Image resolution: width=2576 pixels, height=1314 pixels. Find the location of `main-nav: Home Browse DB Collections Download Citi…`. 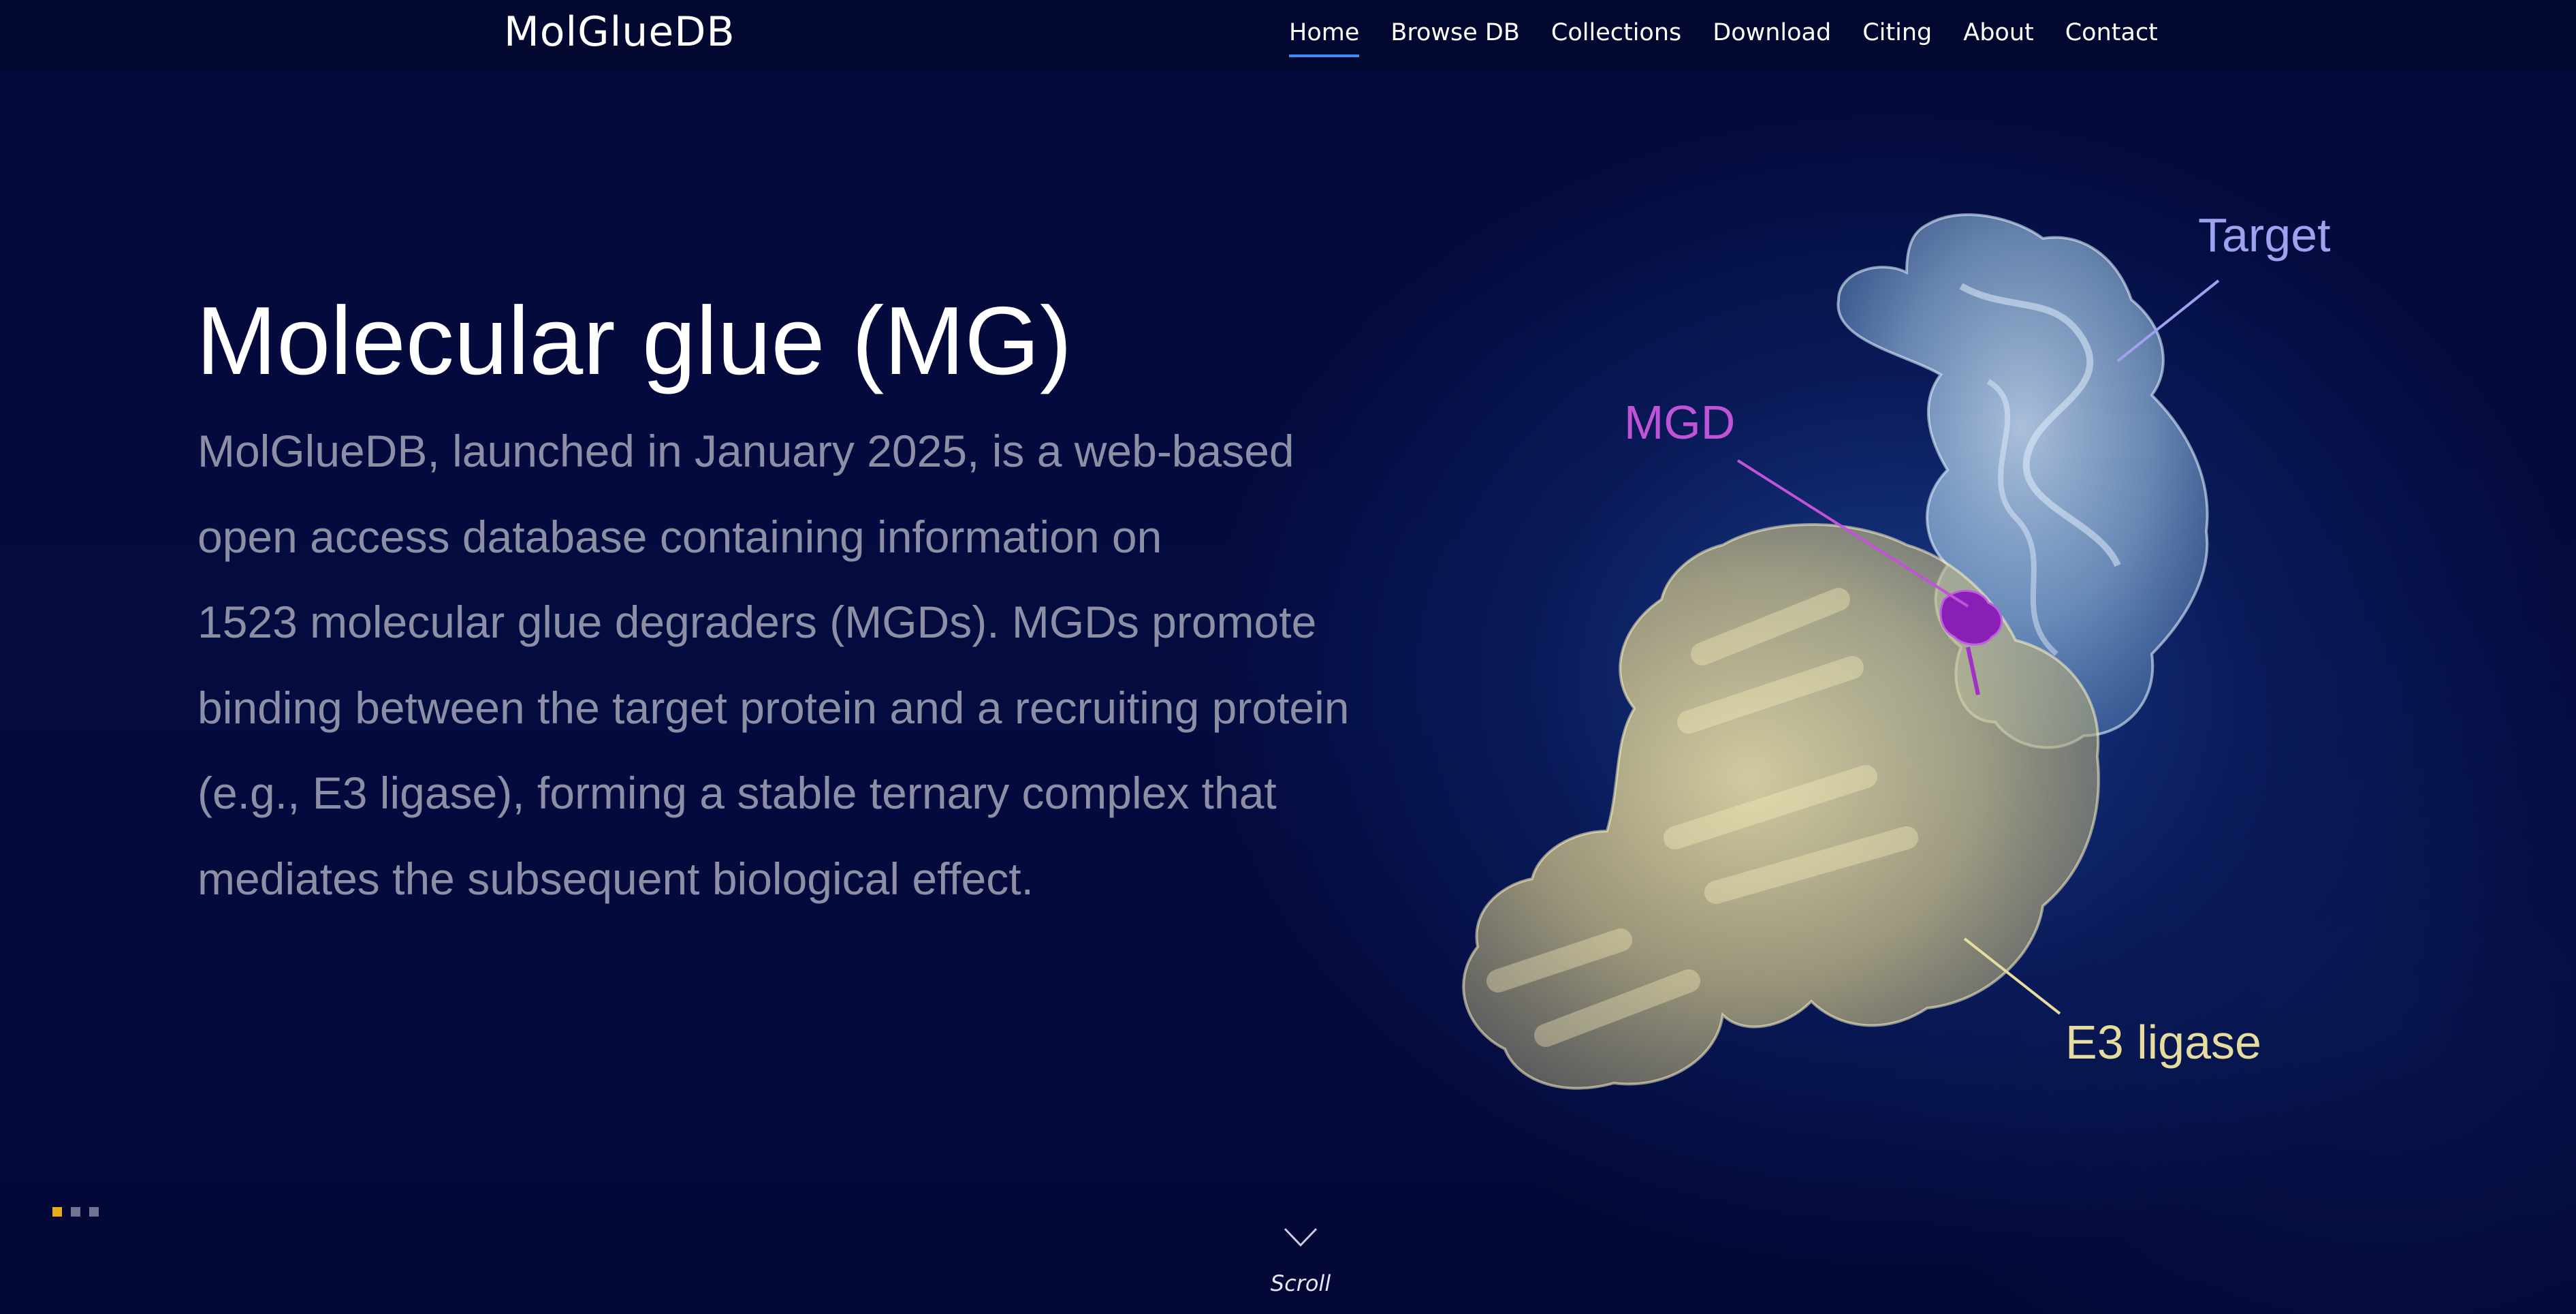

main-nav: Home Browse DB Collections Download Citi… is located at coordinates (1739, 38).